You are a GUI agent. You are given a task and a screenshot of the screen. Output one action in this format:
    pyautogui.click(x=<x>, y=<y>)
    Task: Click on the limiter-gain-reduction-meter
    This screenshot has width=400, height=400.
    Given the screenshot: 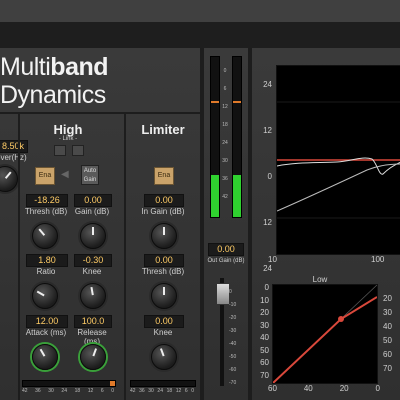 What is the action you would take?
    pyautogui.click(x=163, y=383)
    